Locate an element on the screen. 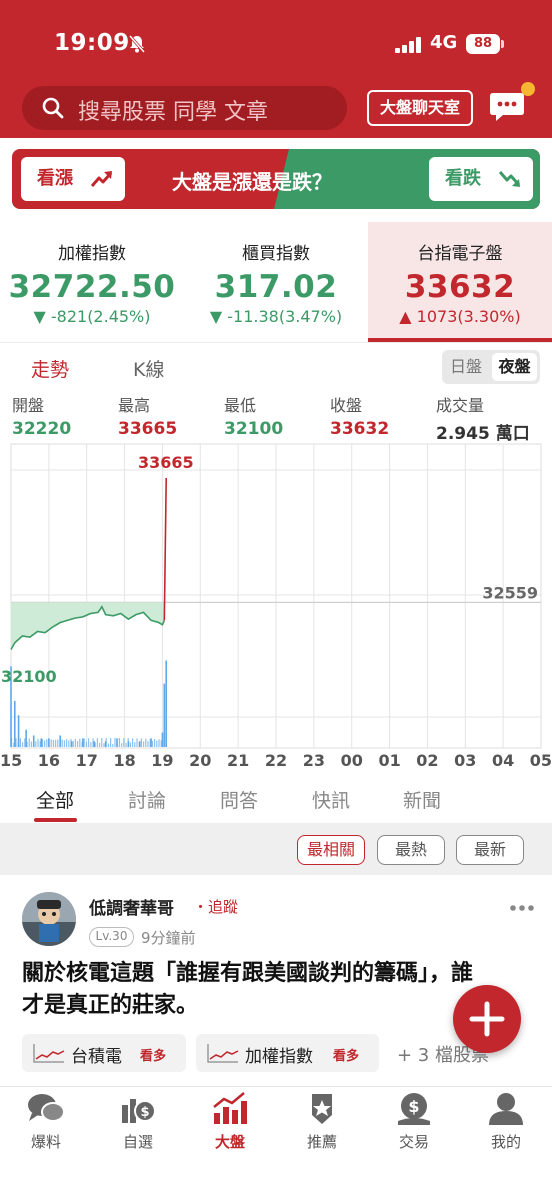  x-tick-label: 21 is located at coordinates (238, 760).